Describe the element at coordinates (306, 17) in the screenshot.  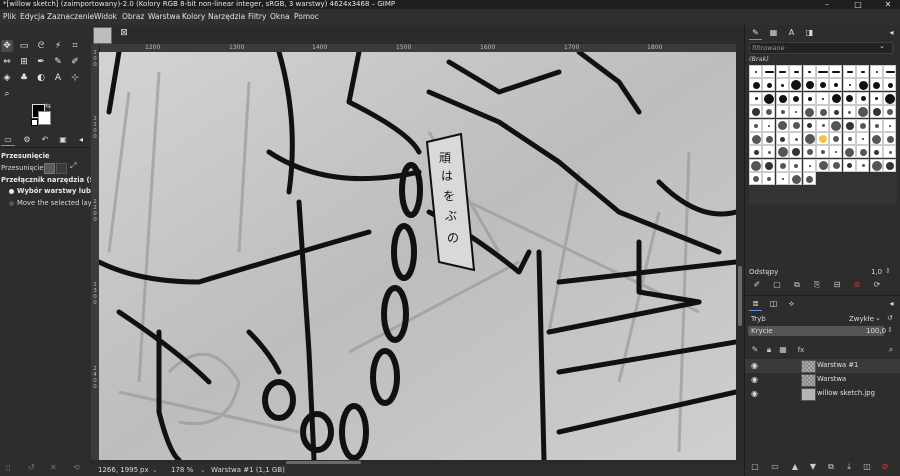
I see `menu-pomoc: Pomoc` at that location.